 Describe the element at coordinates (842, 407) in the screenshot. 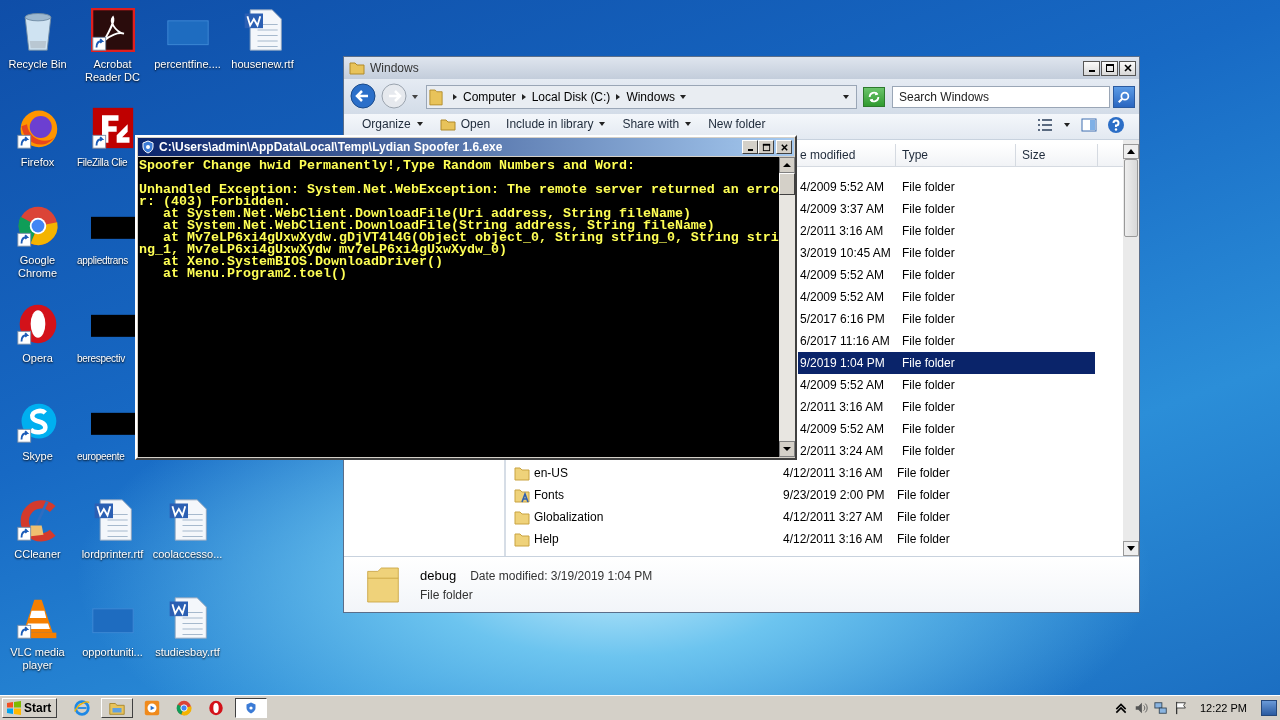

I see `date-cell-text: 2/2011 3:16 AM` at that location.